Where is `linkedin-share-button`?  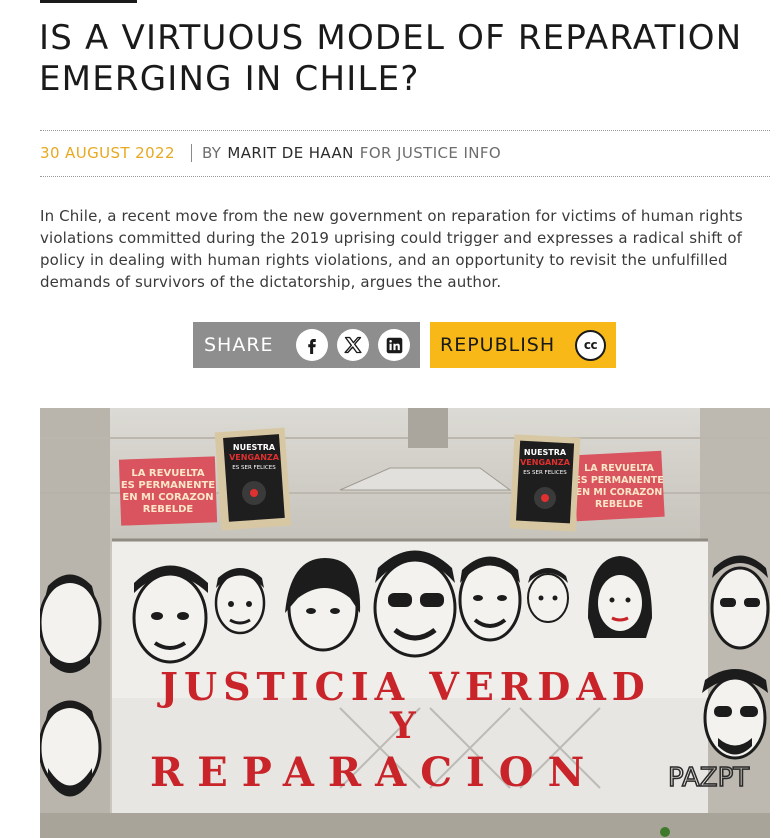 linkedin-share-button is located at coordinates (394, 345).